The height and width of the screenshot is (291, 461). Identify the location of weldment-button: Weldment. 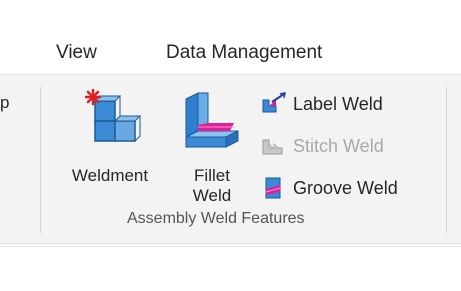
(110, 137).